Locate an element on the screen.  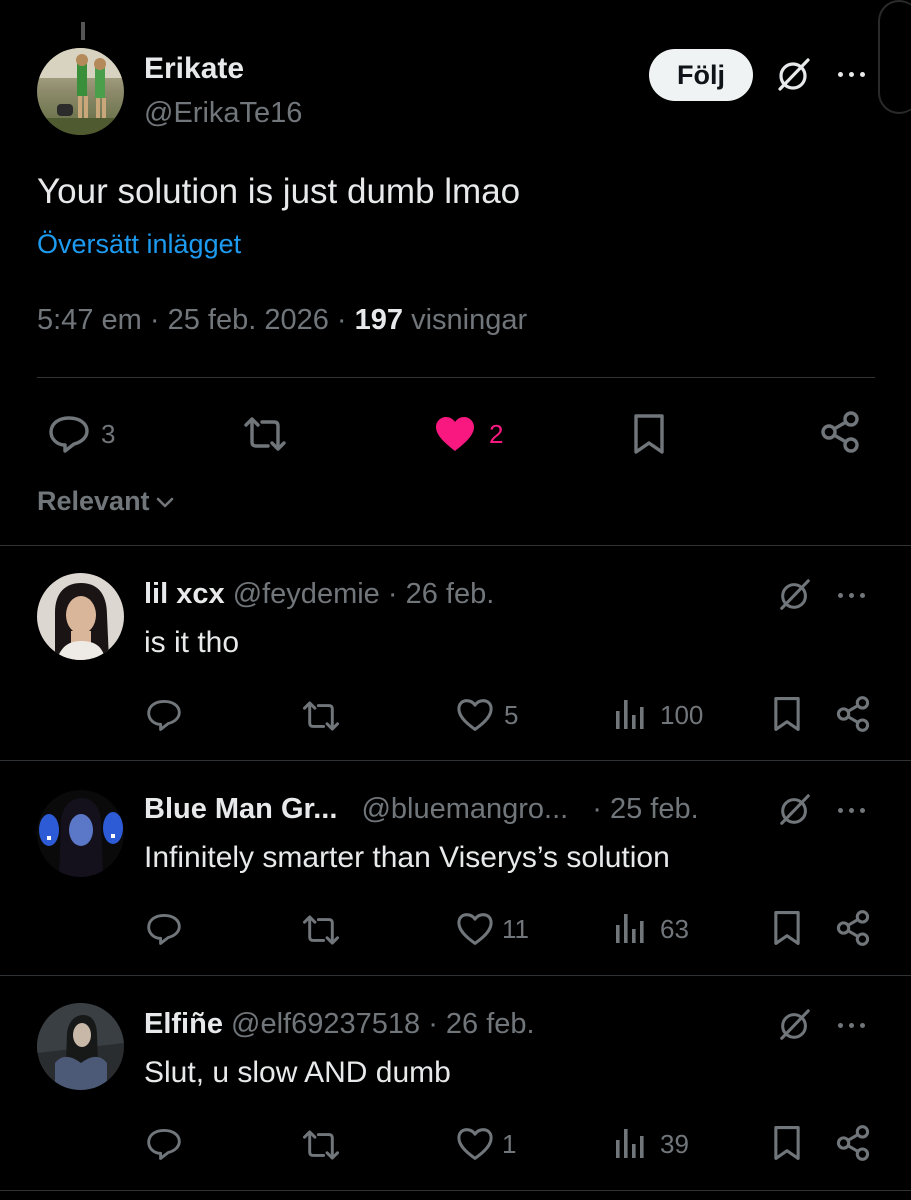
reply-text: is it tho is located at coordinates (192, 642).